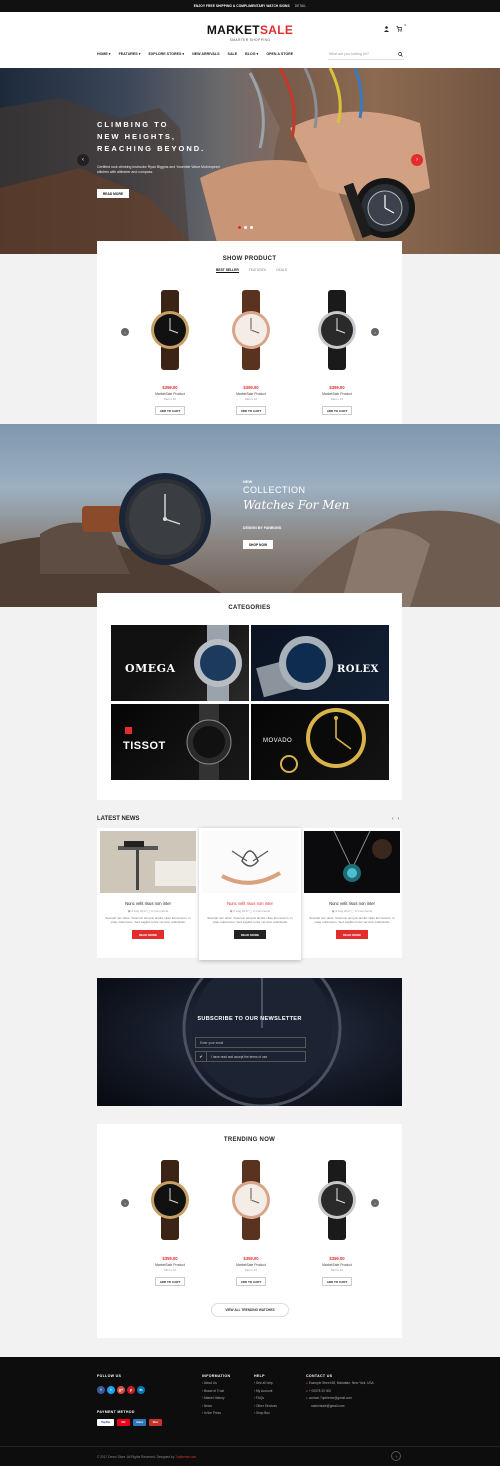 This screenshot has width=500, height=1466. I want to click on pinterest-icon: p, so click(131, 1390).